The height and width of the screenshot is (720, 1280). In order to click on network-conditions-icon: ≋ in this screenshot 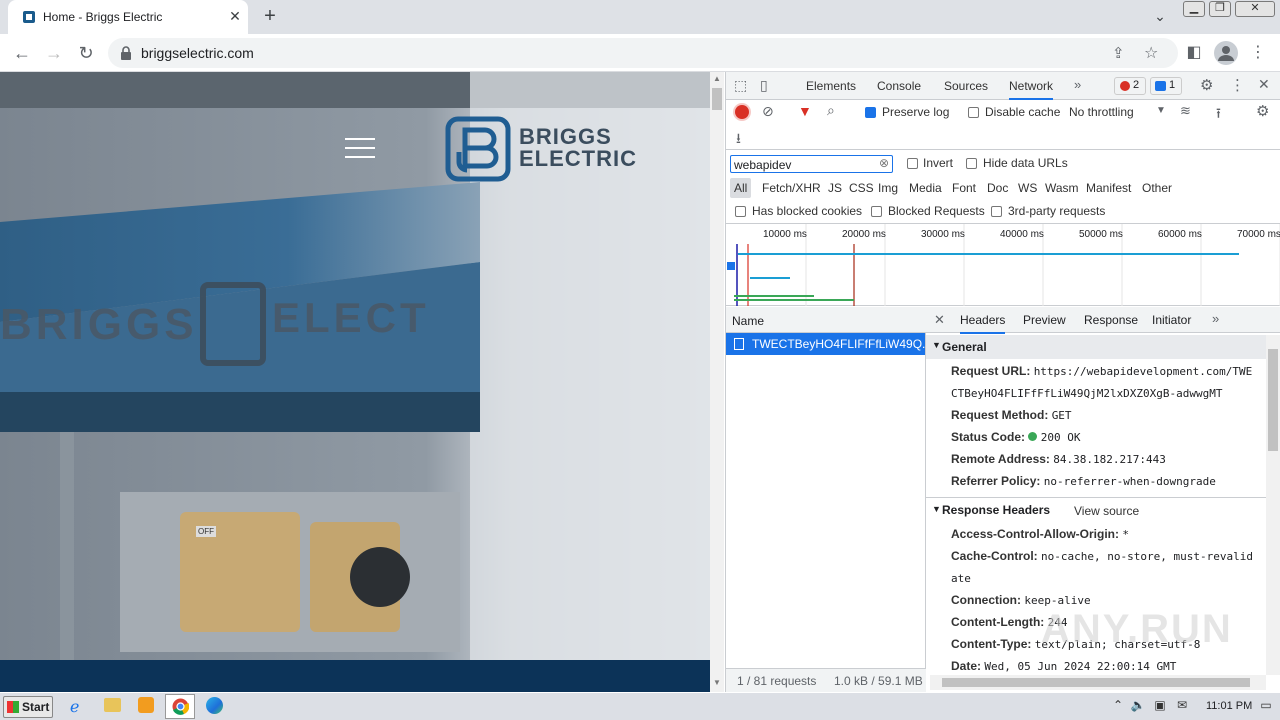, I will do `click(1185, 111)`.